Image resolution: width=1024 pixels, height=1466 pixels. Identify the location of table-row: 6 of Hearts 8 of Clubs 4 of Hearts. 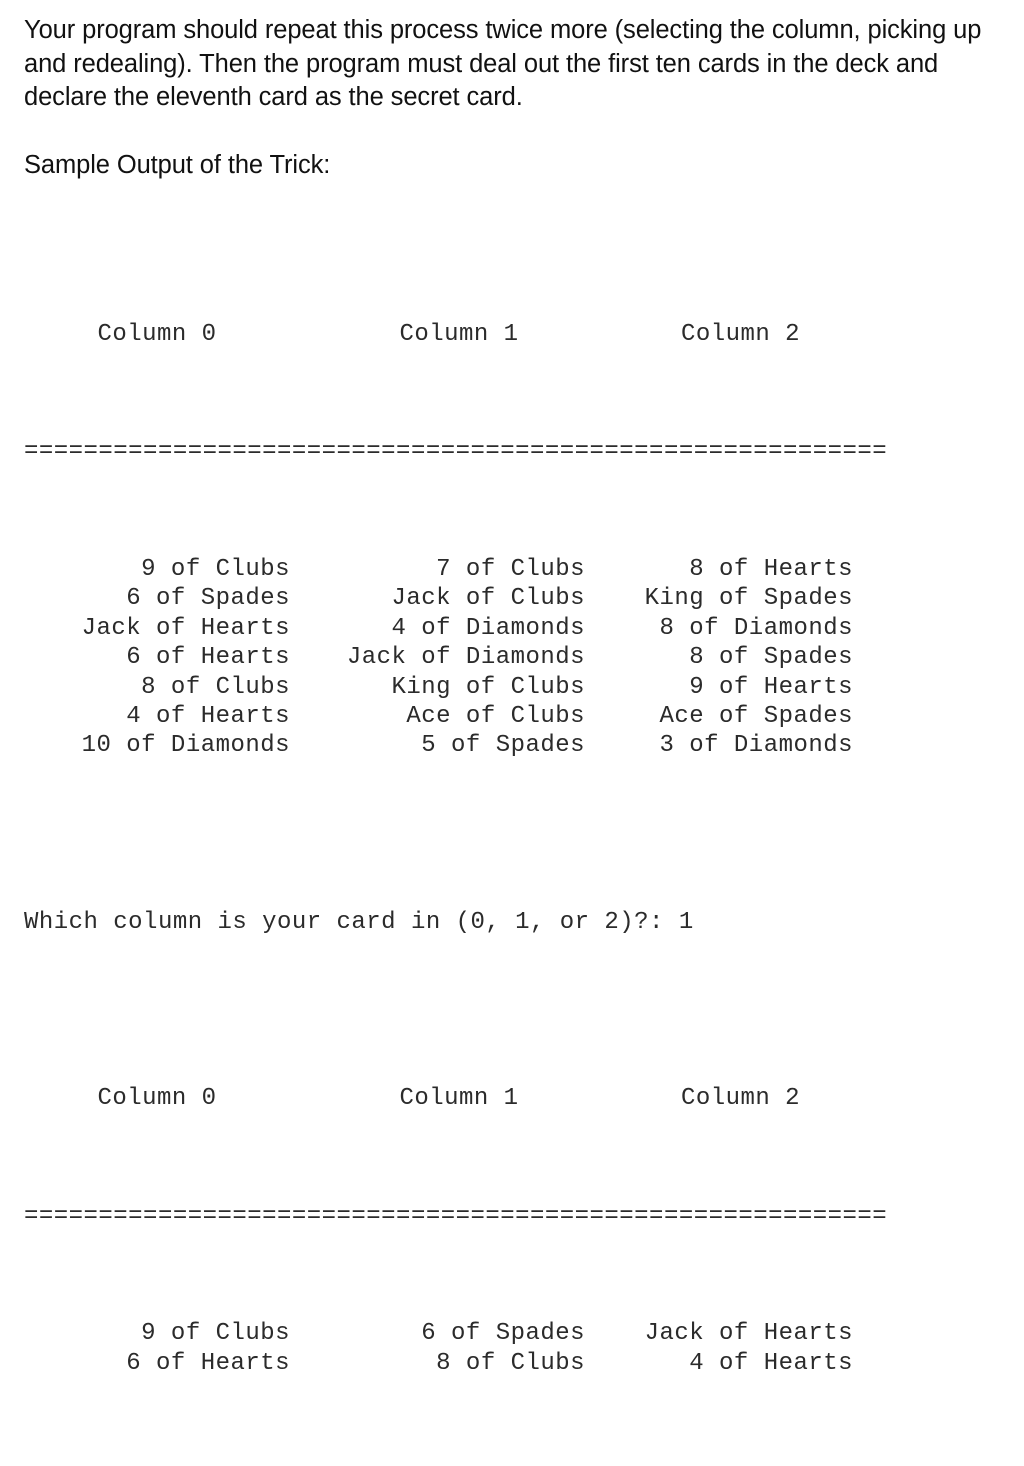
(438, 1363).